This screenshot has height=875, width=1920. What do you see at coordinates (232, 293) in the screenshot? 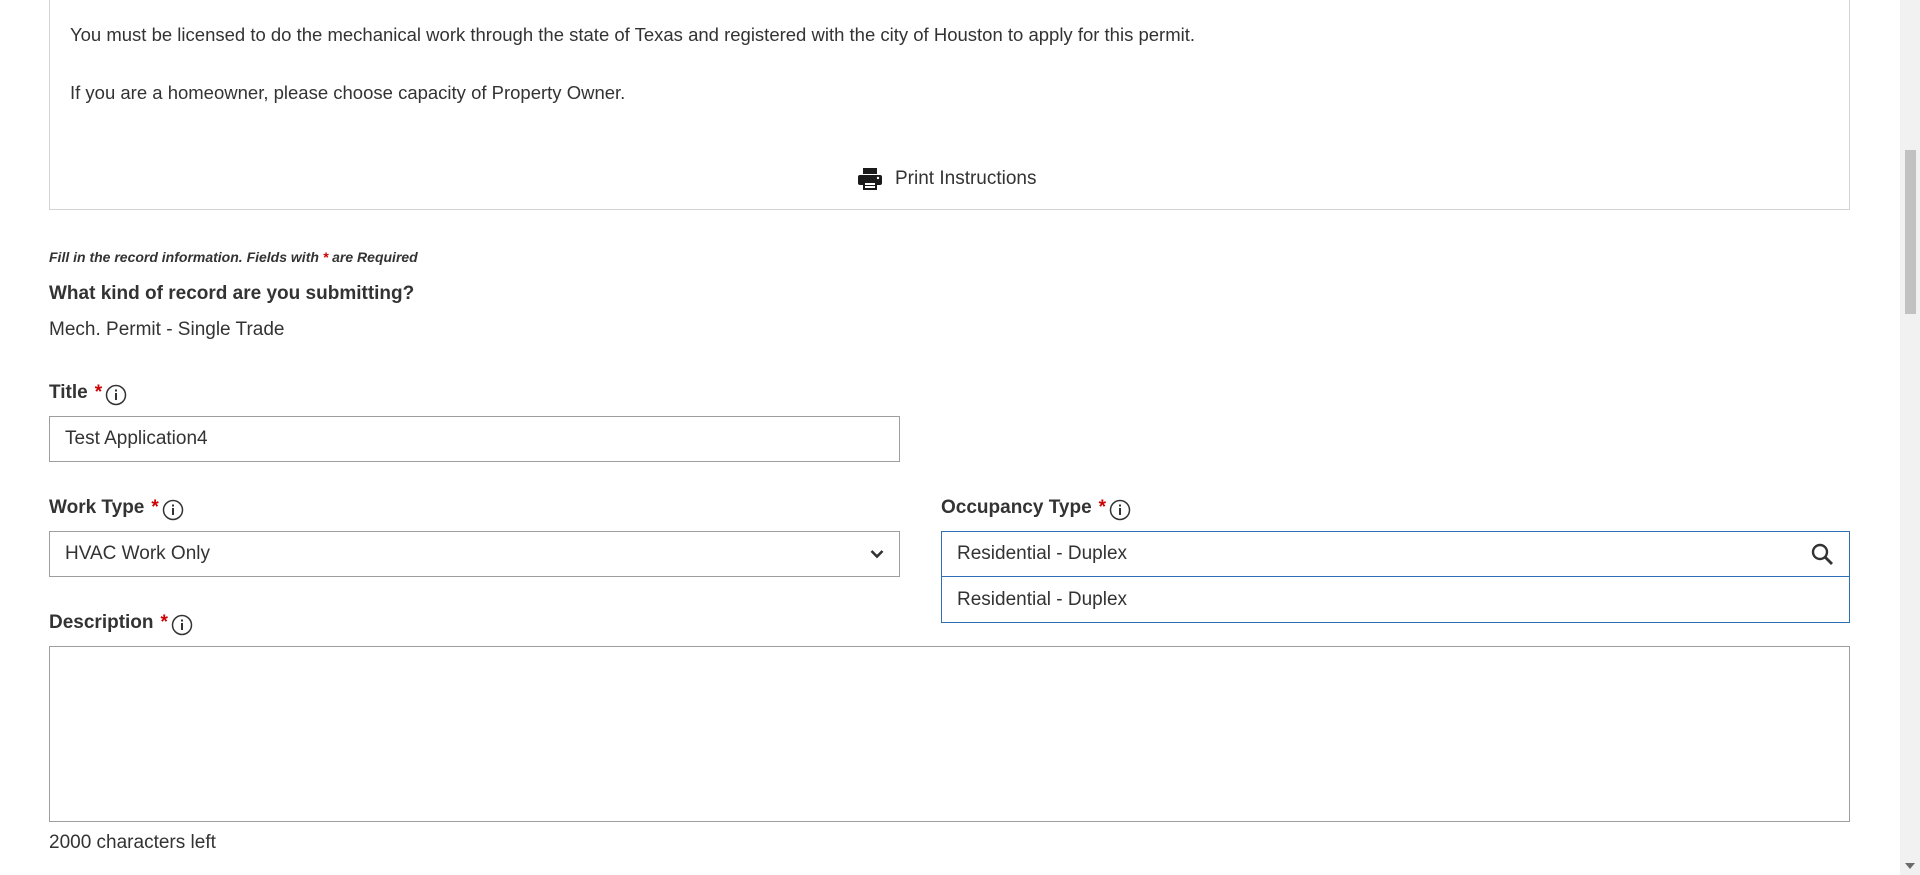
I see `record-question: What kind of record are you submitting?` at bounding box center [232, 293].